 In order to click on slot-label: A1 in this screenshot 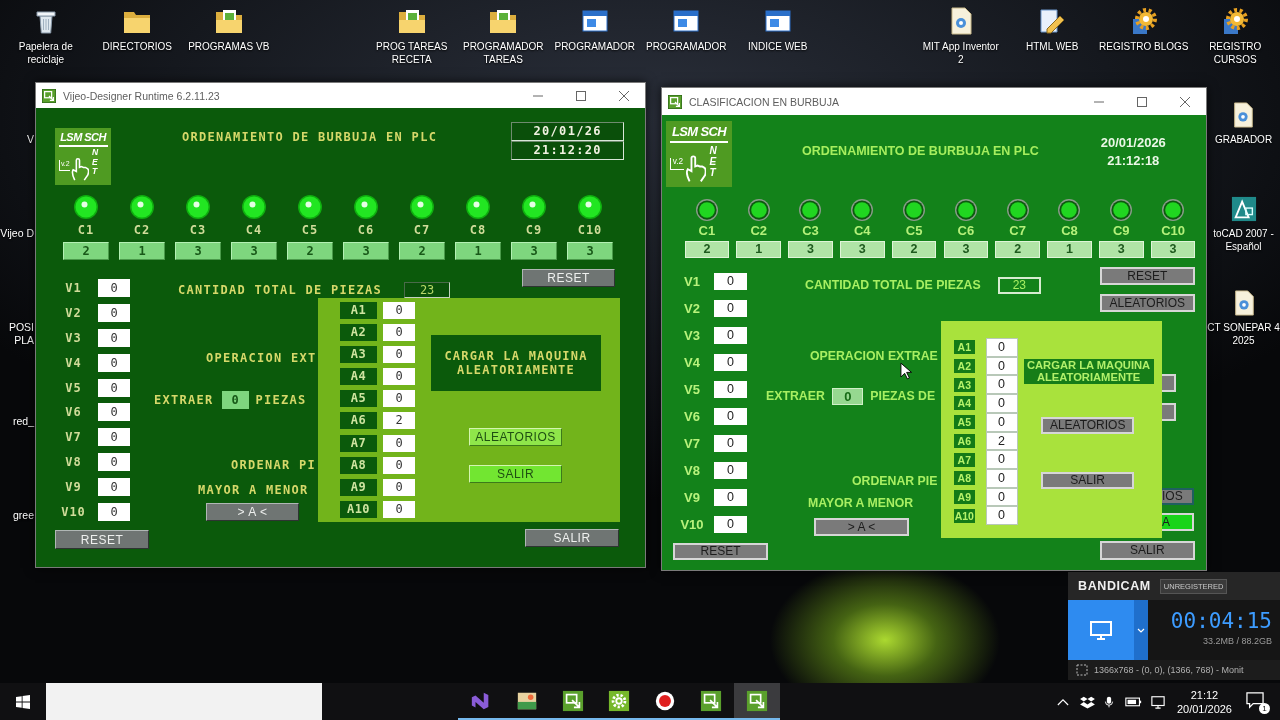, I will do `click(358, 310)`.